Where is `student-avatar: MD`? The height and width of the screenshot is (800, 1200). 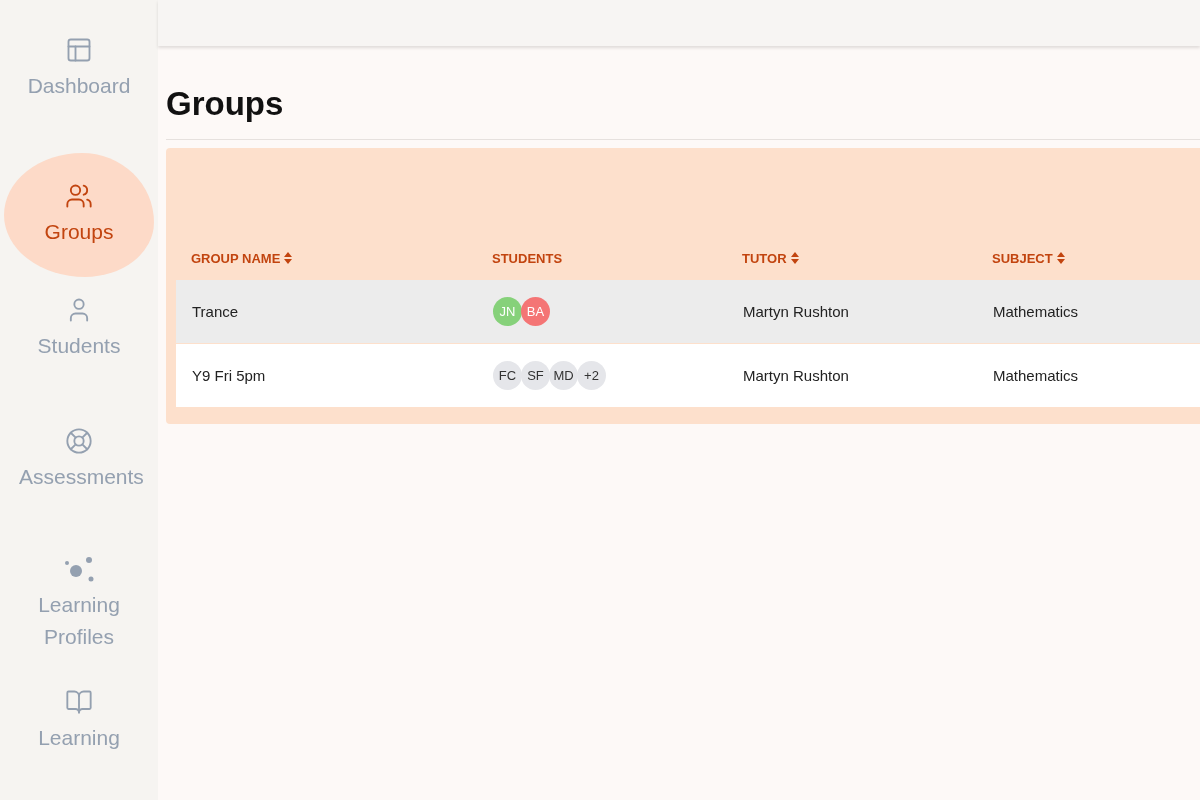
student-avatar: MD is located at coordinates (563, 375).